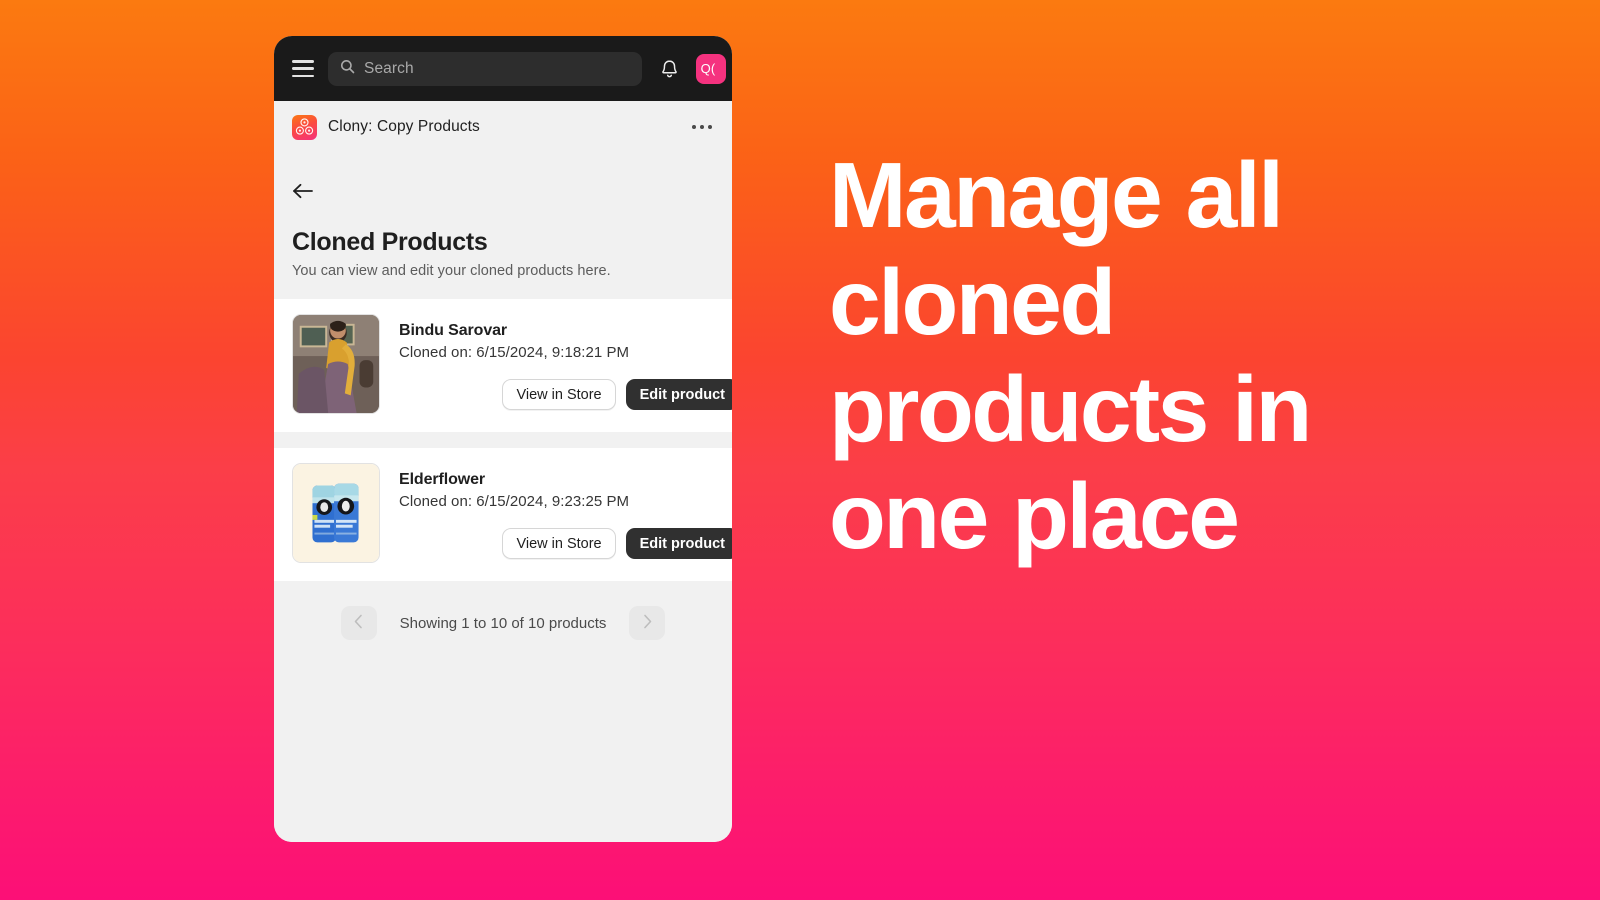 The image size is (1600, 900). I want to click on chevron-left-icon, so click(358, 623).